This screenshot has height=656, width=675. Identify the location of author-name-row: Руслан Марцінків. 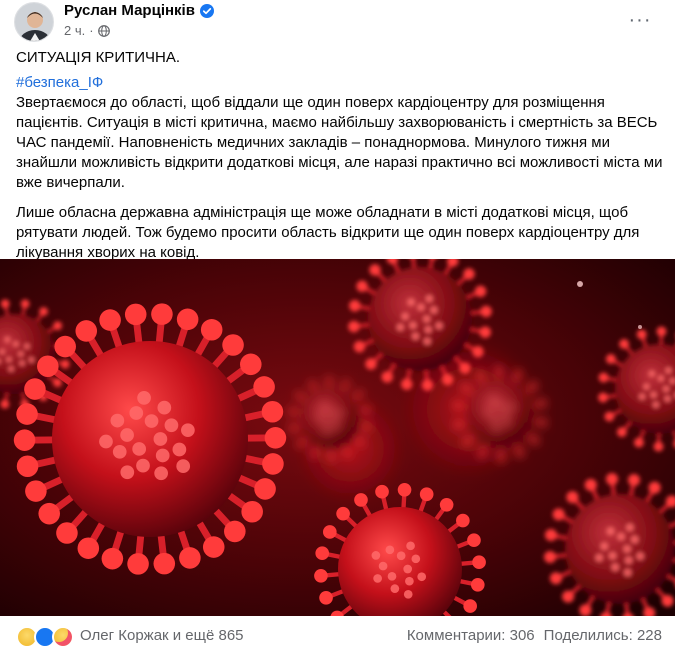
(139, 10).